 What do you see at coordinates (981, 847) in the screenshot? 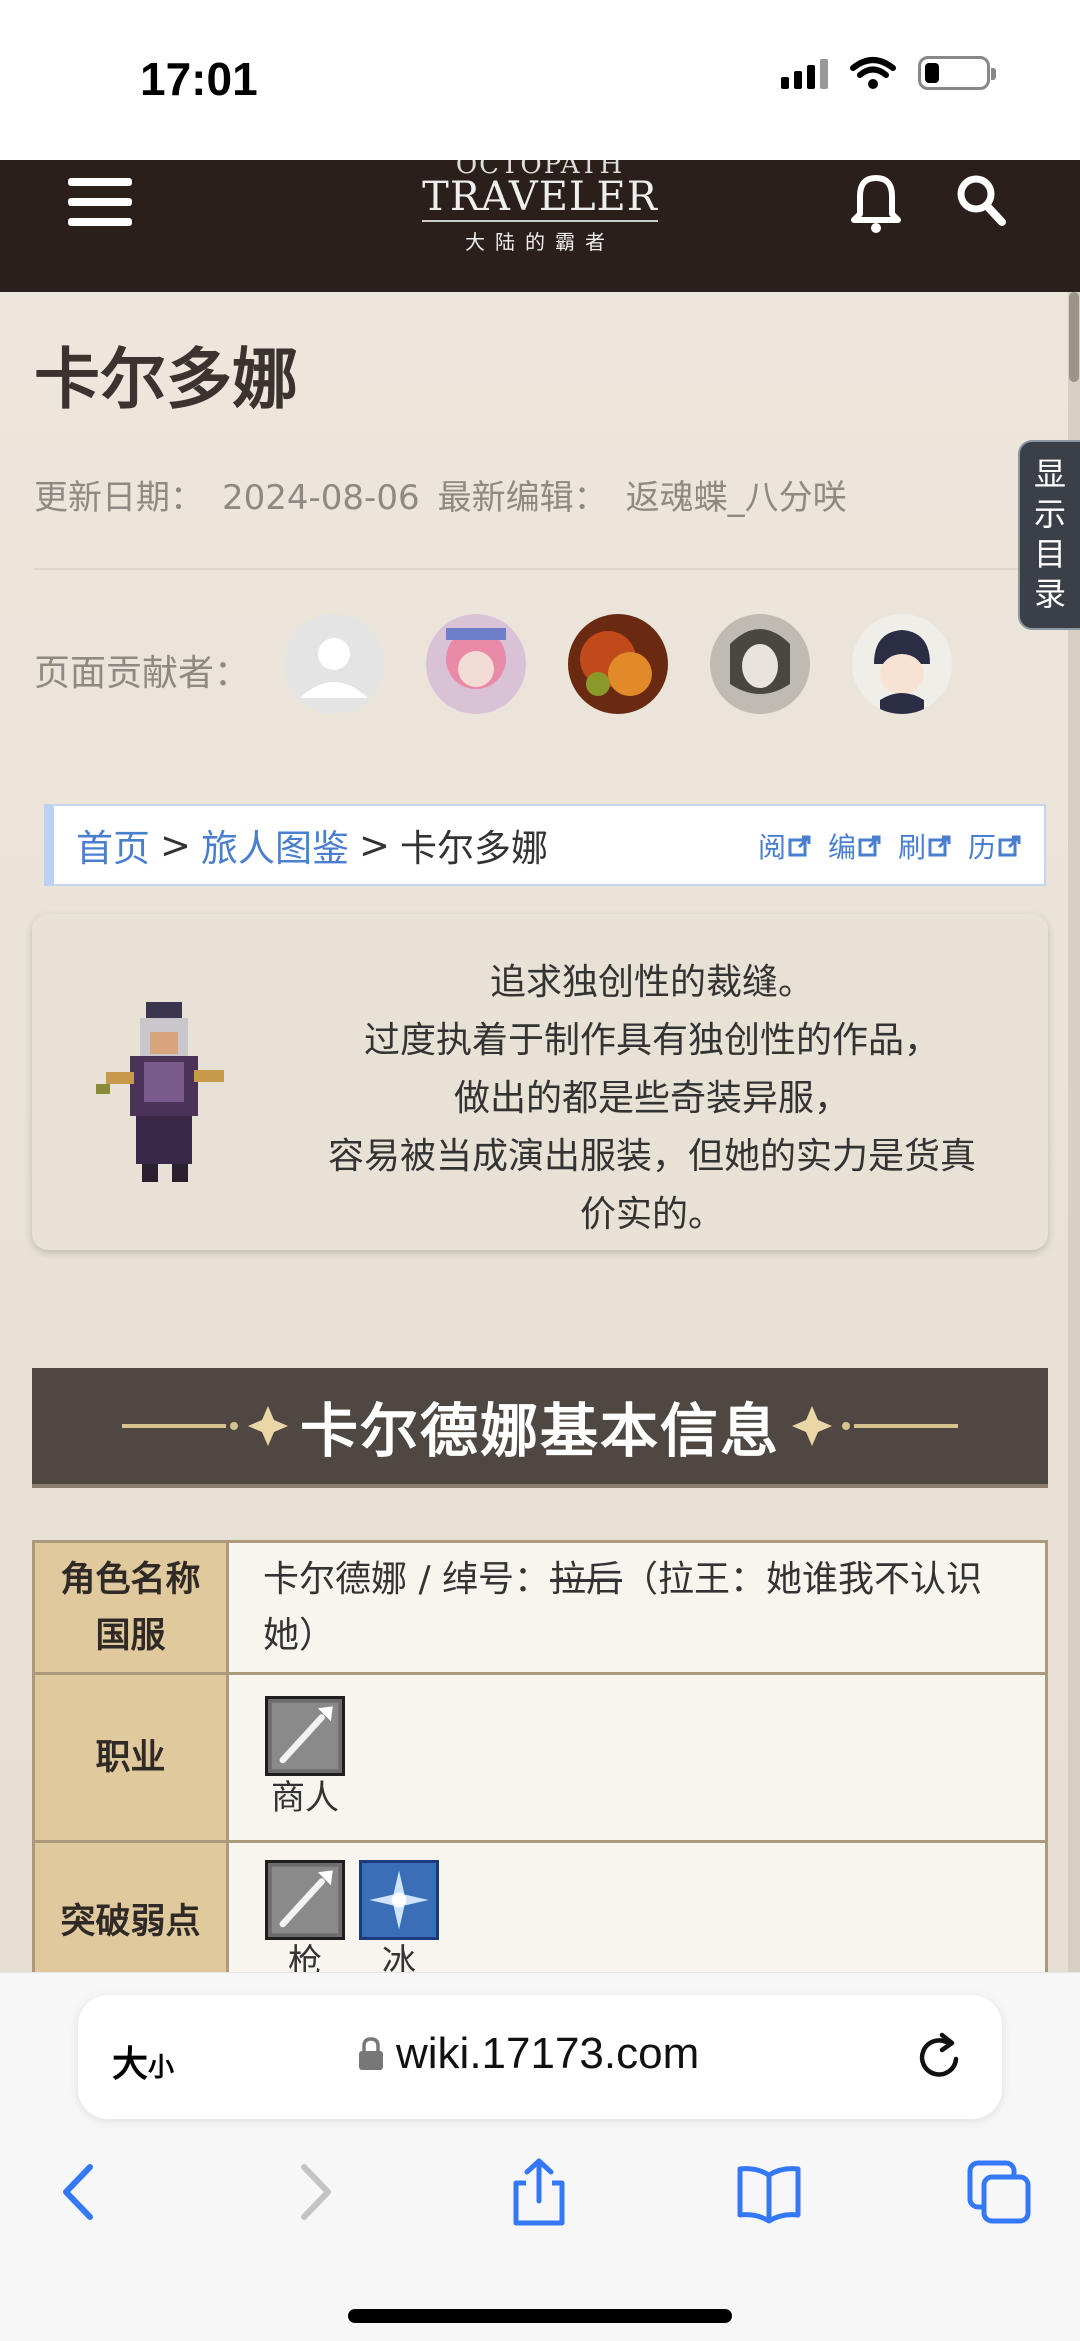
I see `tool-label: 历` at bounding box center [981, 847].